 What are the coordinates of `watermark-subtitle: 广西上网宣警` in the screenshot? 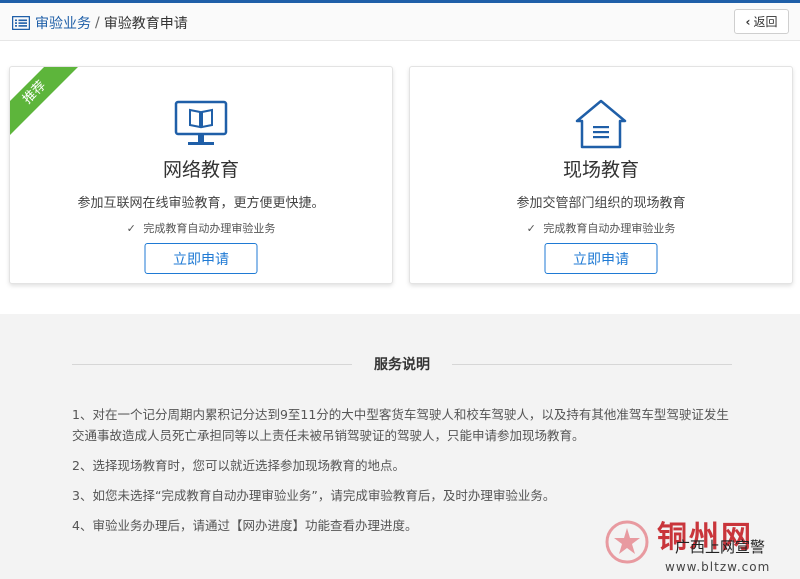 It's located at (720, 547).